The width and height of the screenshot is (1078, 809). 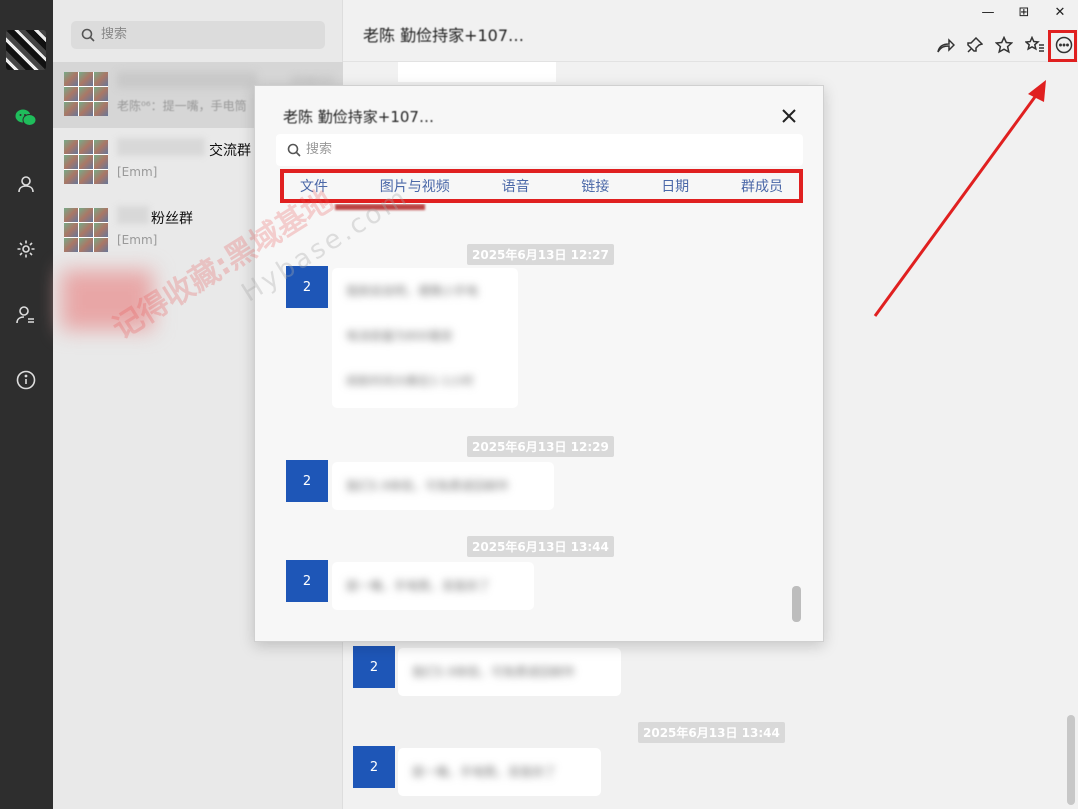 What do you see at coordinates (26, 380) in the screenshot?
I see `info-icon` at bounding box center [26, 380].